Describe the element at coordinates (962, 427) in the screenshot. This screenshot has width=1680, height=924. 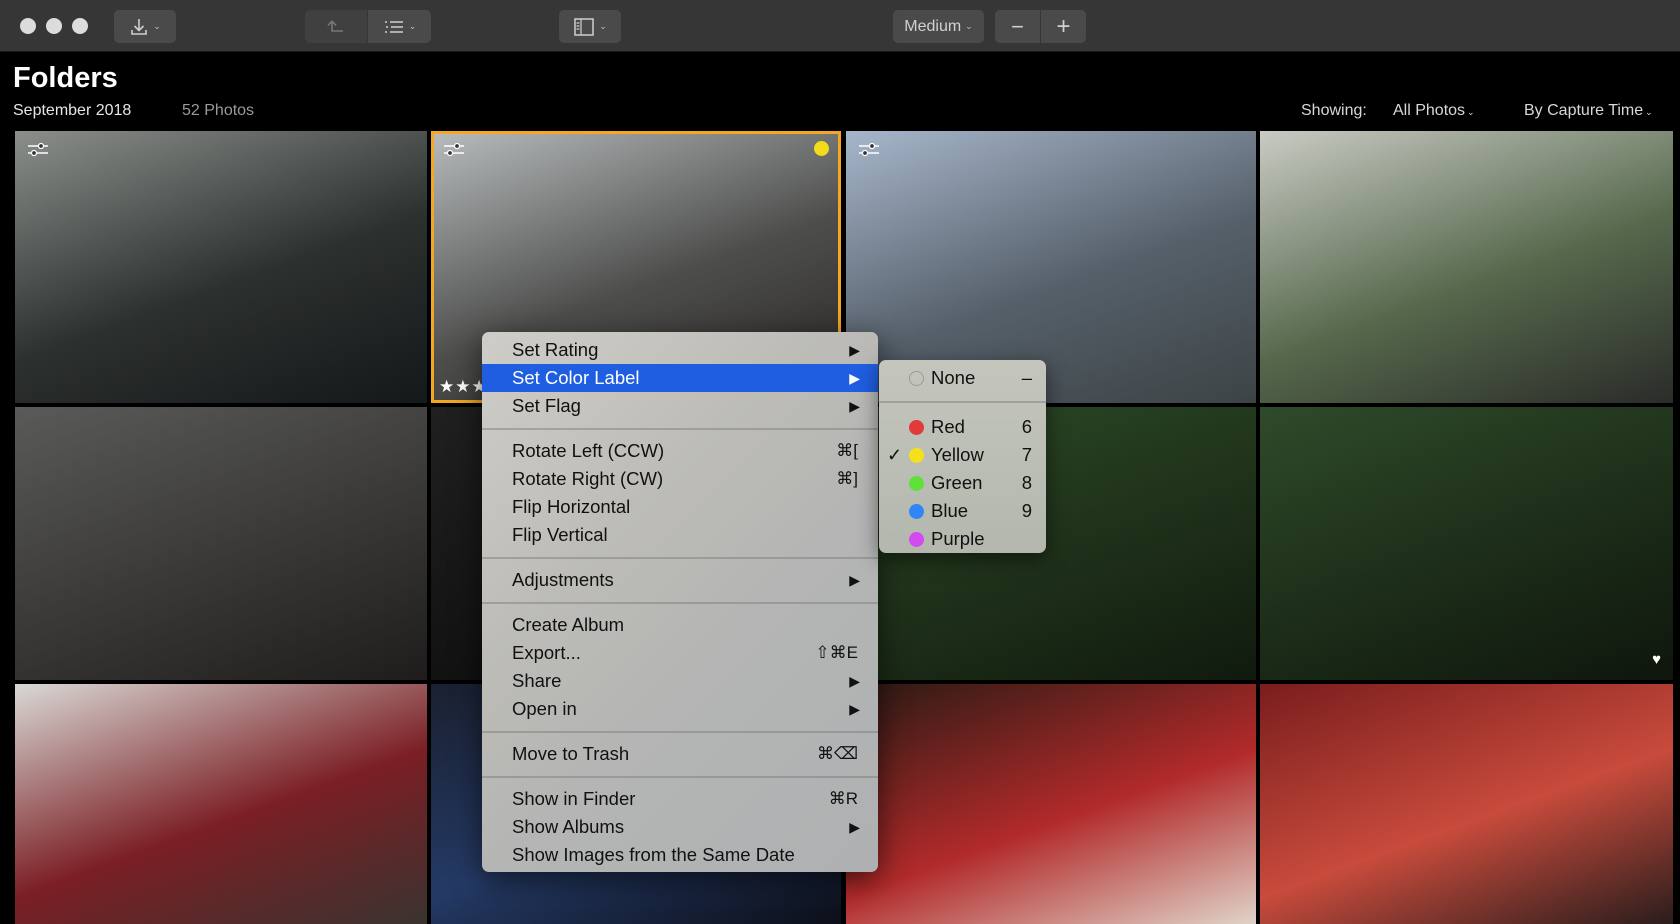
I see `color-label-red: Red 6` at that location.